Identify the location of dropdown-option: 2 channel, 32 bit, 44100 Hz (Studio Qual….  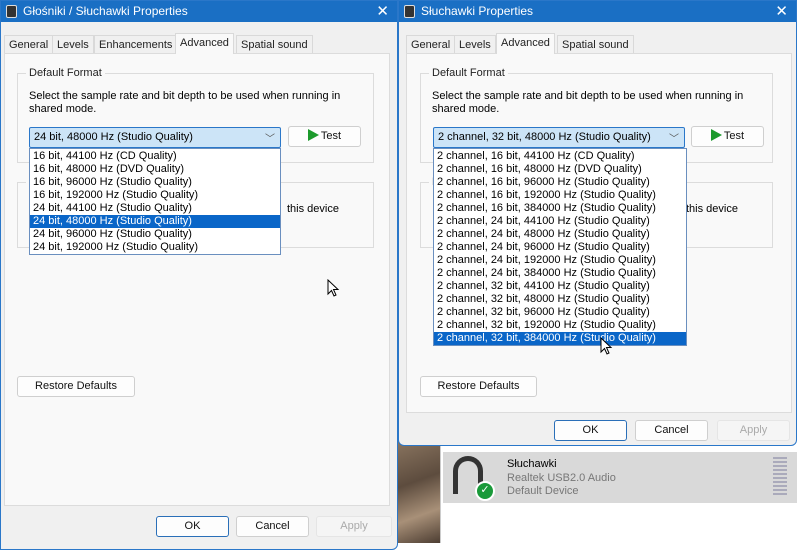
(560, 286).